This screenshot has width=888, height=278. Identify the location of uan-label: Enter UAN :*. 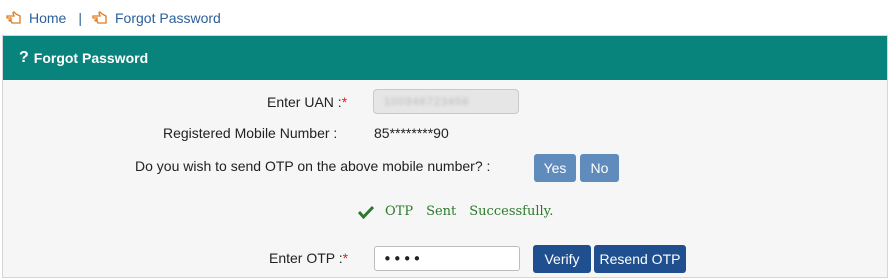
(307, 102).